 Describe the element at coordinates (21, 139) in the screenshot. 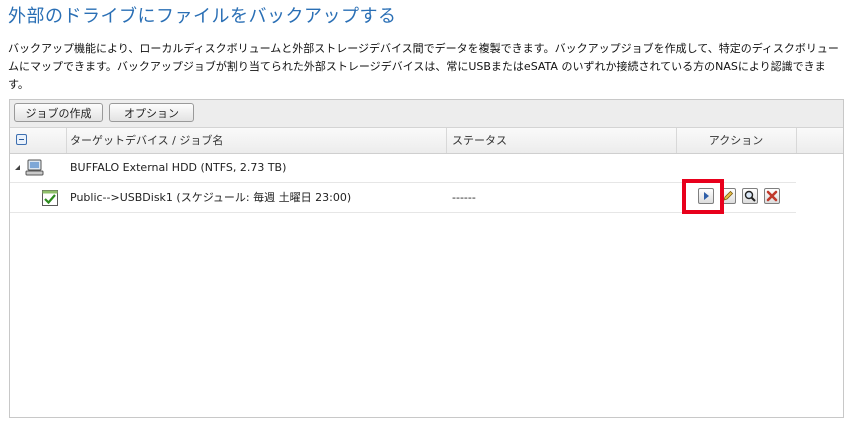

I see `collapse-icon` at that location.